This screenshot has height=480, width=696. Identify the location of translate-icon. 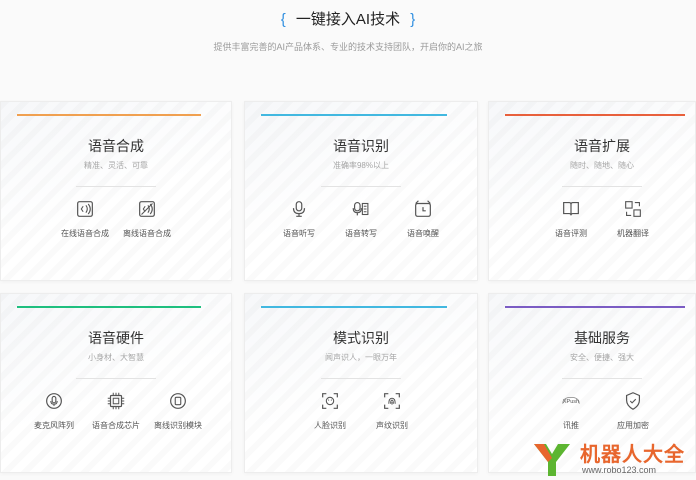
(633, 209).